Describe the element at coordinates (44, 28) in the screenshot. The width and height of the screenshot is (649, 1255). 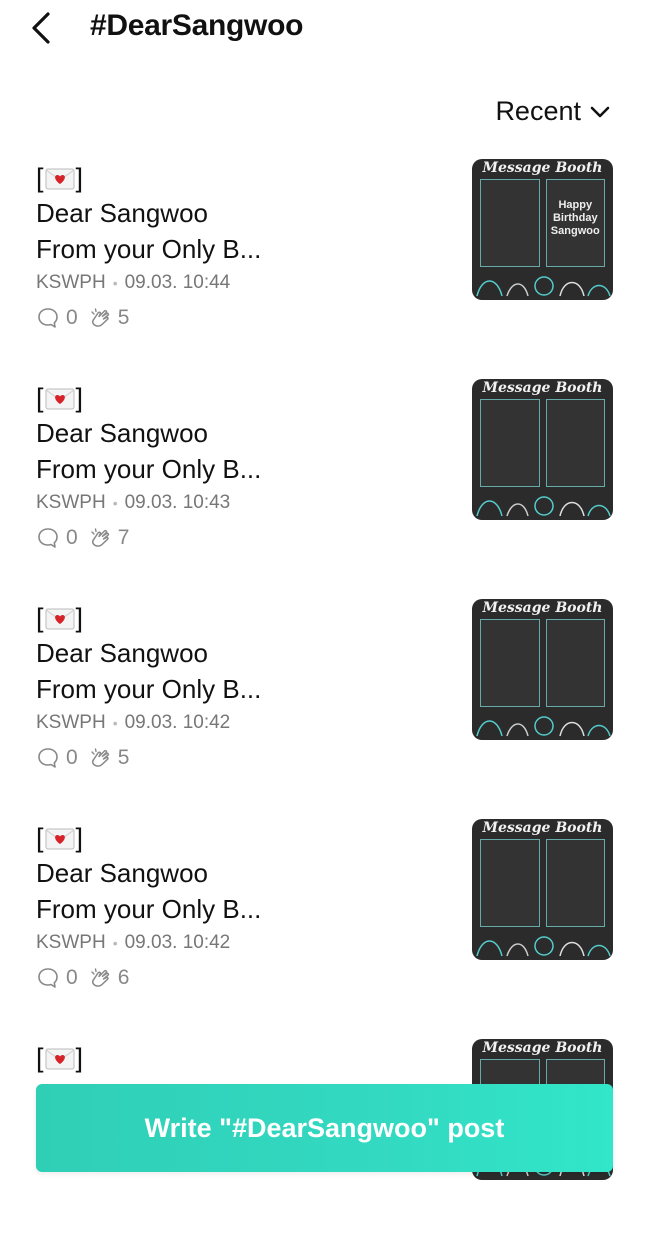
I see `back-button` at that location.